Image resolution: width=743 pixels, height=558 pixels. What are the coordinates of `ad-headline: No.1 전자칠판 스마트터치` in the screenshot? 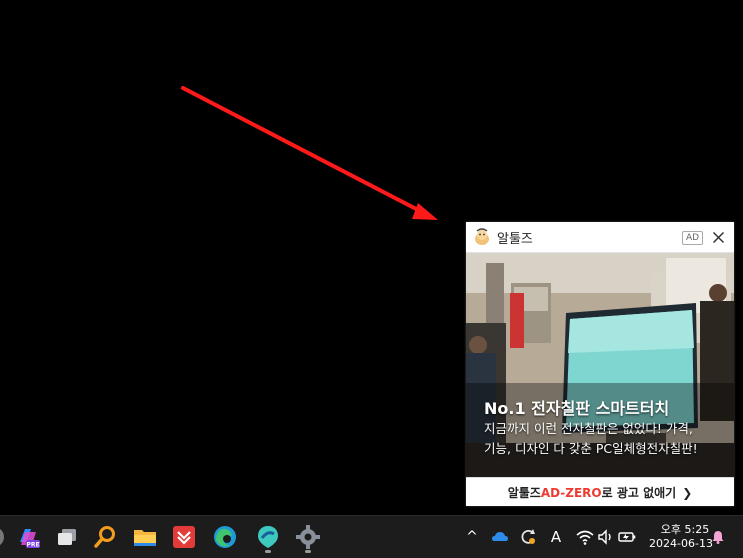 It's located at (577, 408).